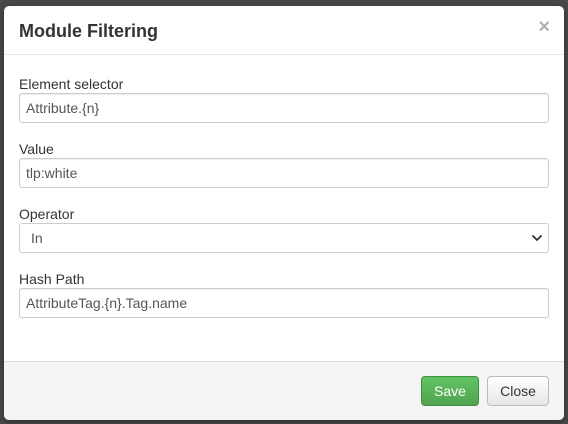  I want to click on hash-path-input, so click(284, 303).